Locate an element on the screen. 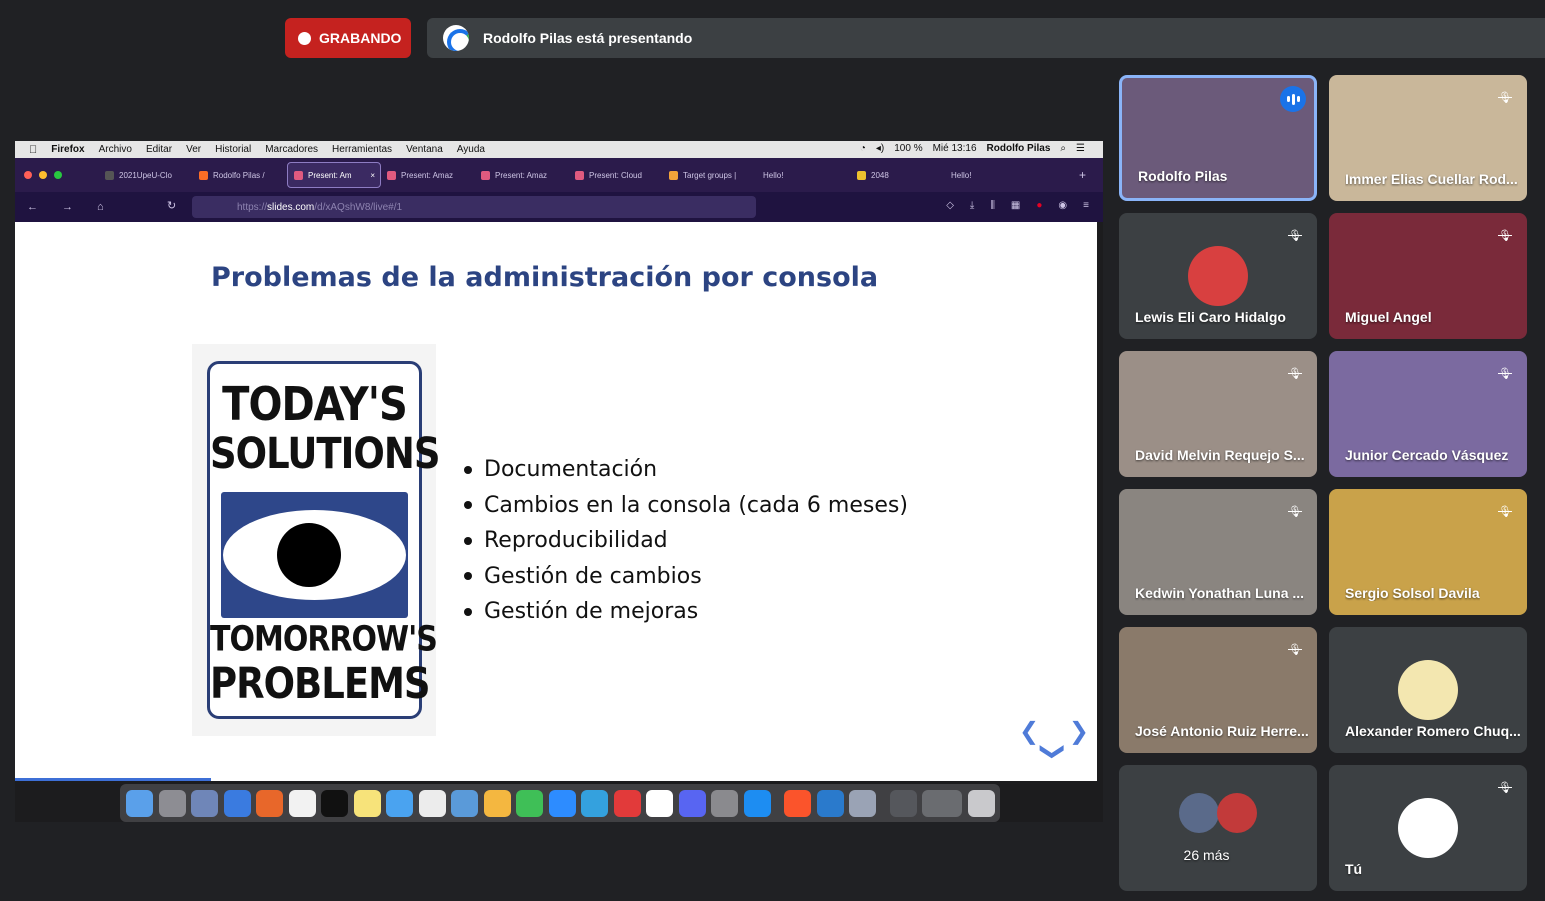  zoom-window-icon is located at coordinates (58, 175).